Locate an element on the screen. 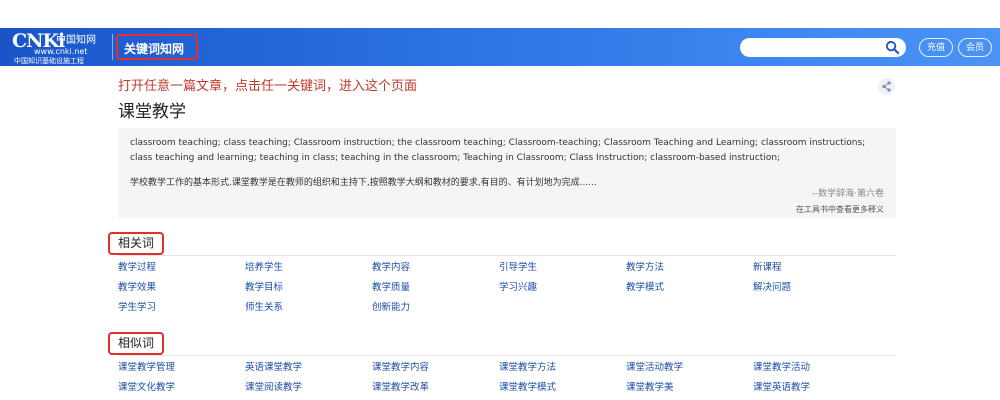  related-word-link: 教学内容 is located at coordinates (435, 268).